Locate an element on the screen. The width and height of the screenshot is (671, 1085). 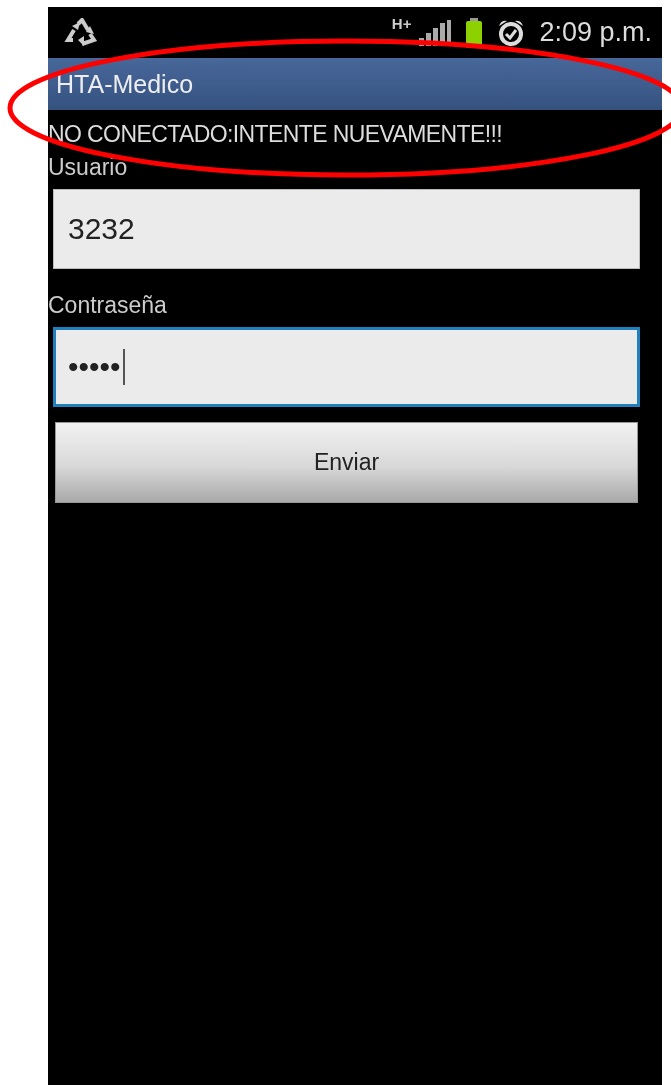
field-label: Contraseña is located at coordinates (108, 305).